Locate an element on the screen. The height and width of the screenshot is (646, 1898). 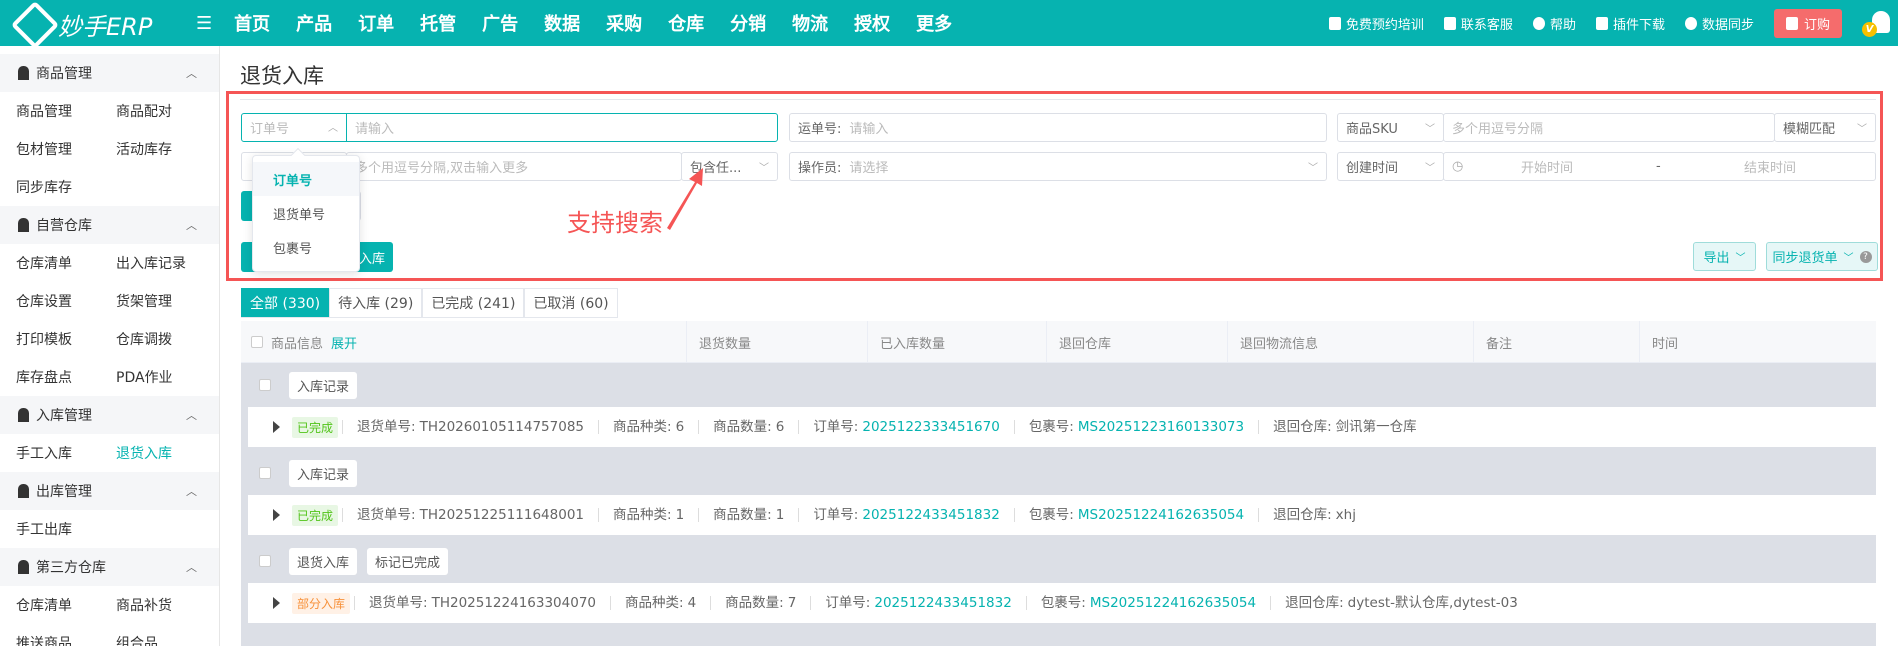
sidebar-item: PDA作业 is located at coordinates (166, 377).